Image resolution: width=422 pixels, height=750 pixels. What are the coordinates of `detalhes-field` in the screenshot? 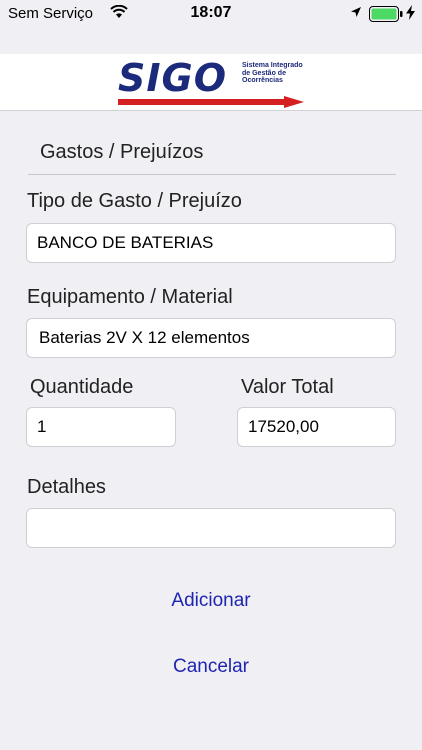 It's located at (211, 528).